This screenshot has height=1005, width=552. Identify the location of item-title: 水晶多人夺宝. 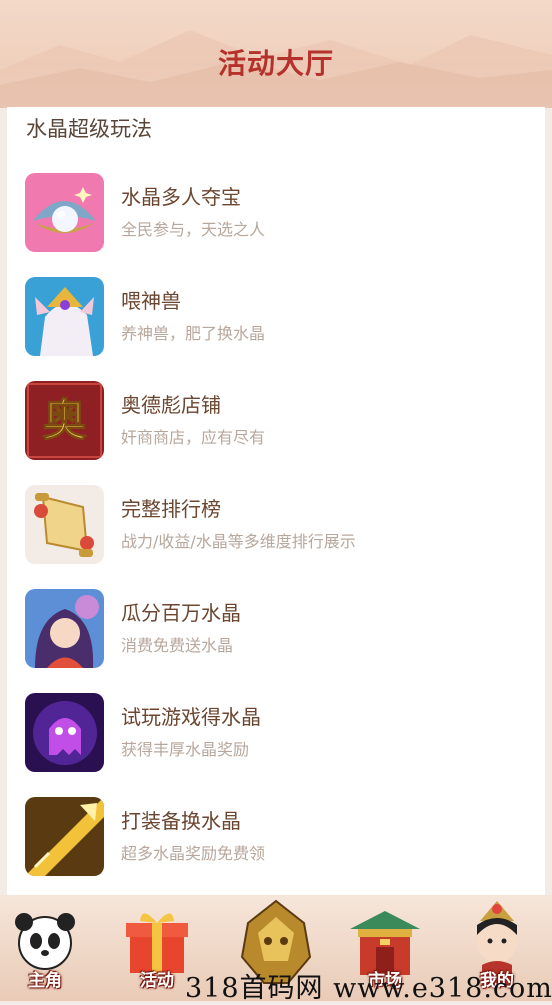
(181, 197).